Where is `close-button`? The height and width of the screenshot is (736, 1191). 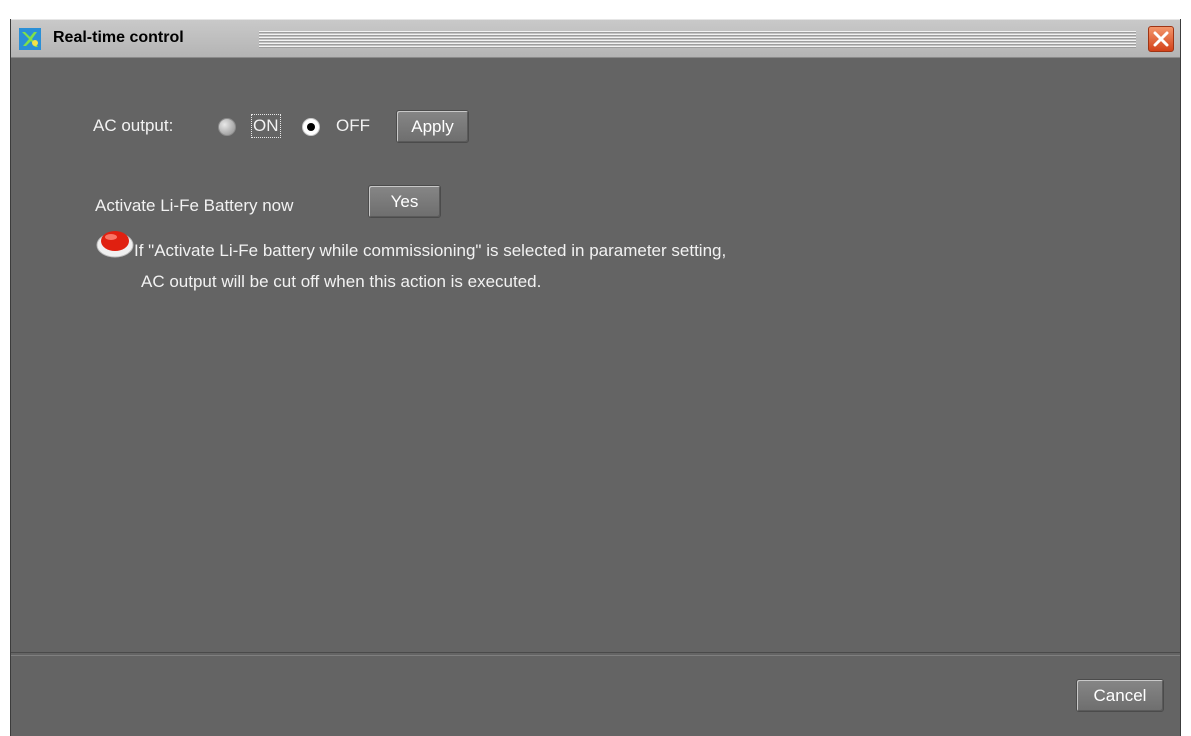
close-button is located at coordinates (1161, 39).